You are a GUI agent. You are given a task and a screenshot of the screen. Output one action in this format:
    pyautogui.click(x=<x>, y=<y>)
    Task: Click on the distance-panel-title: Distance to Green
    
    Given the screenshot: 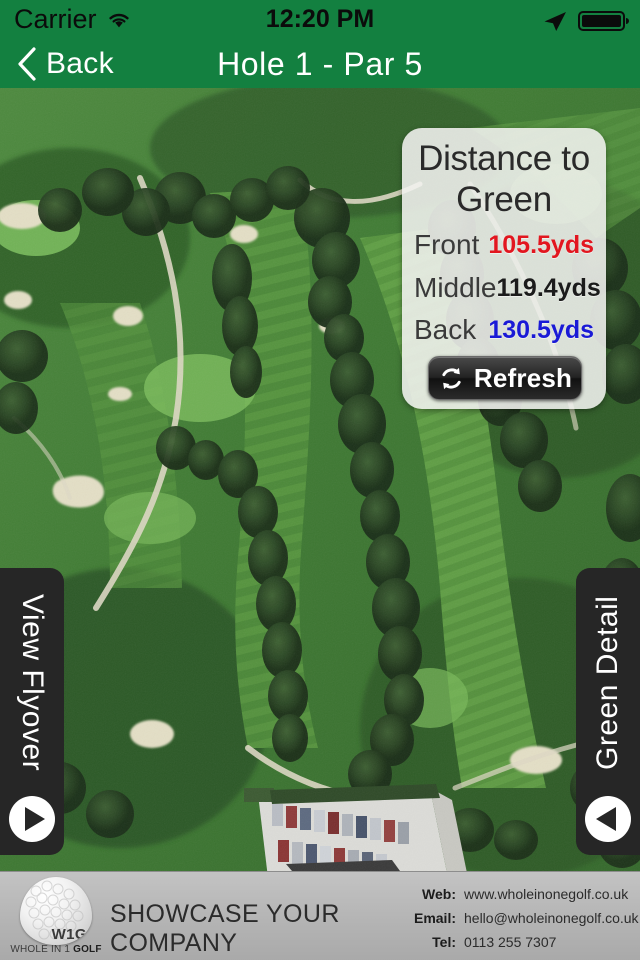 What is the action you would take?
    pyautogui.click(x=504, y=179)
    